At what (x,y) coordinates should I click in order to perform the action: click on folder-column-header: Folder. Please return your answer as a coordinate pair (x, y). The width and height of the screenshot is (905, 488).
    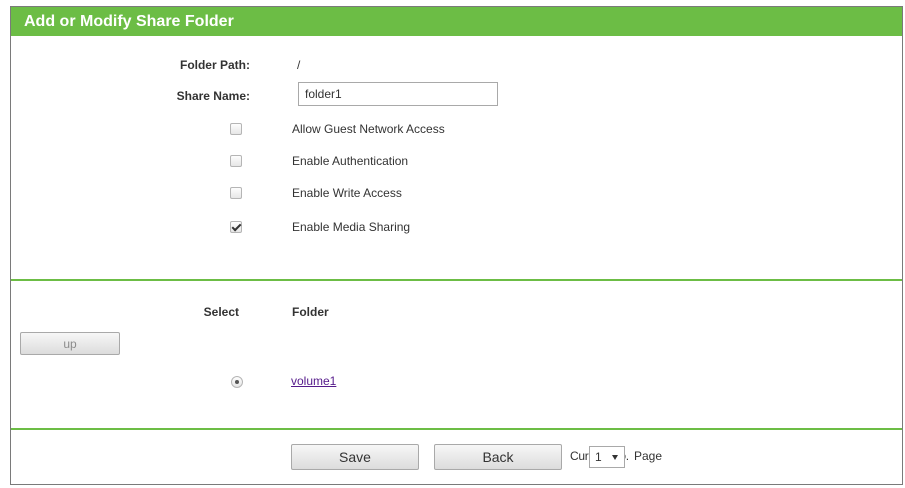
    Looking at the image, I should click on (310, 312).